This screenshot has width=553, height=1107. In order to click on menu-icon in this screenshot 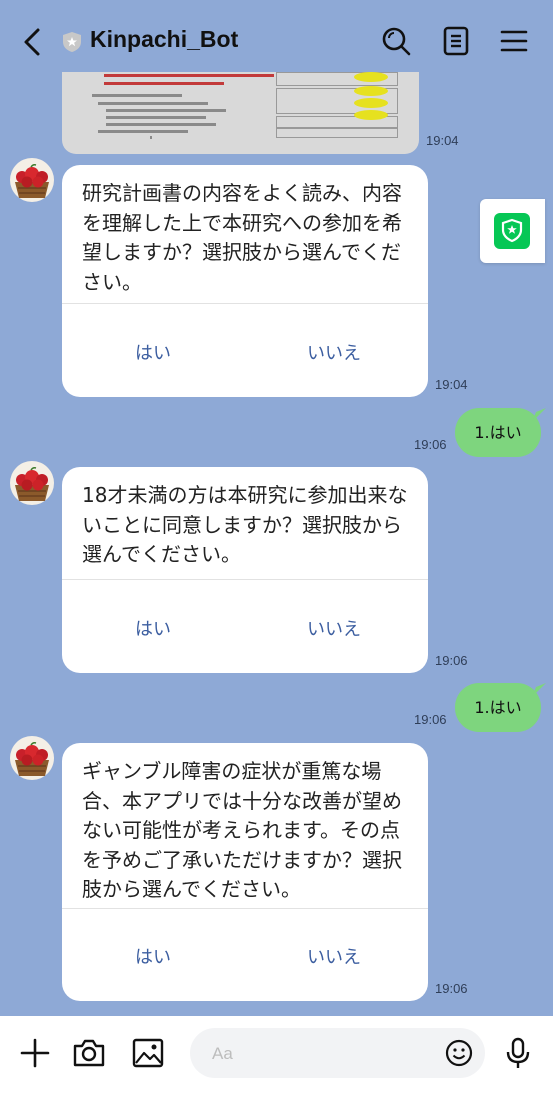, I will do `click(514, 41)`.